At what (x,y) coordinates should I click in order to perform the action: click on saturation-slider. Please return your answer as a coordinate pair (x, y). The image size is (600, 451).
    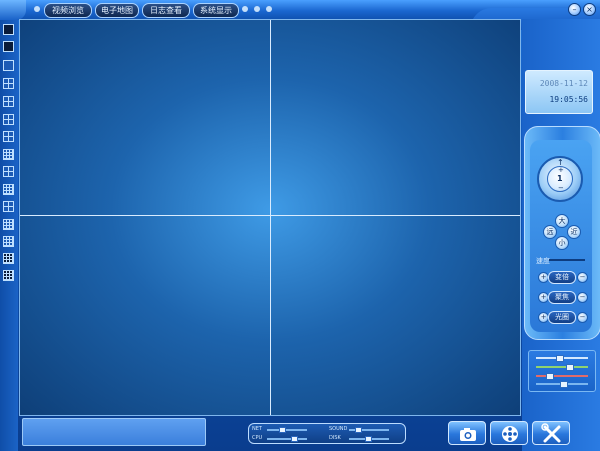
    Looking at the image, I should click on (562, 376).